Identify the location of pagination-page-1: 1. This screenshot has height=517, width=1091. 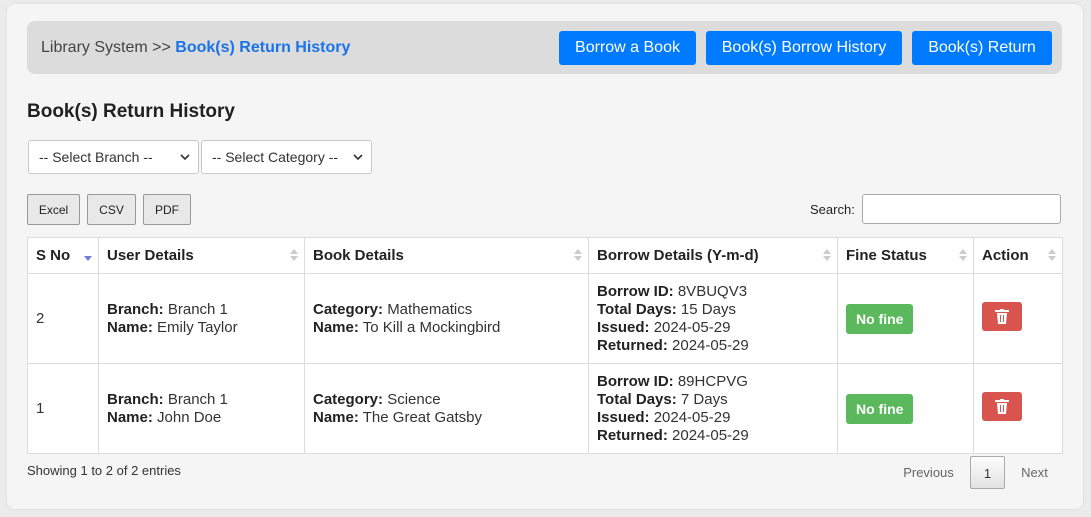
(987, 472).